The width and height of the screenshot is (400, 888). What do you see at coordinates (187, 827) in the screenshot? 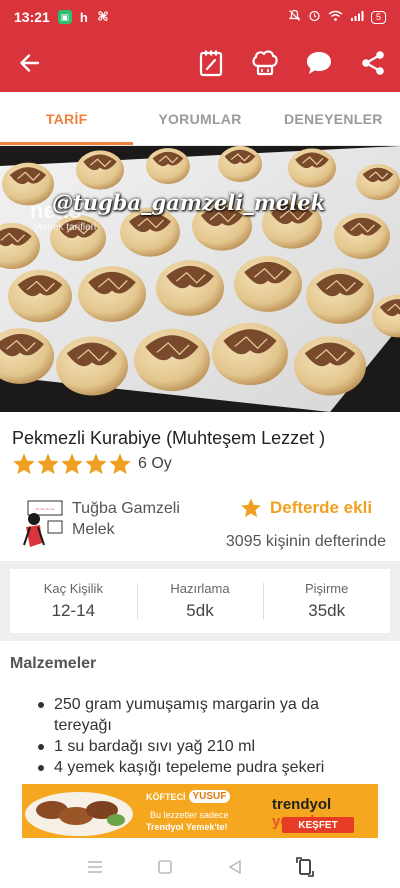
I see `ad-tagline-bold: Trendyol Yemek'te!` at bounding box center [187, 827].